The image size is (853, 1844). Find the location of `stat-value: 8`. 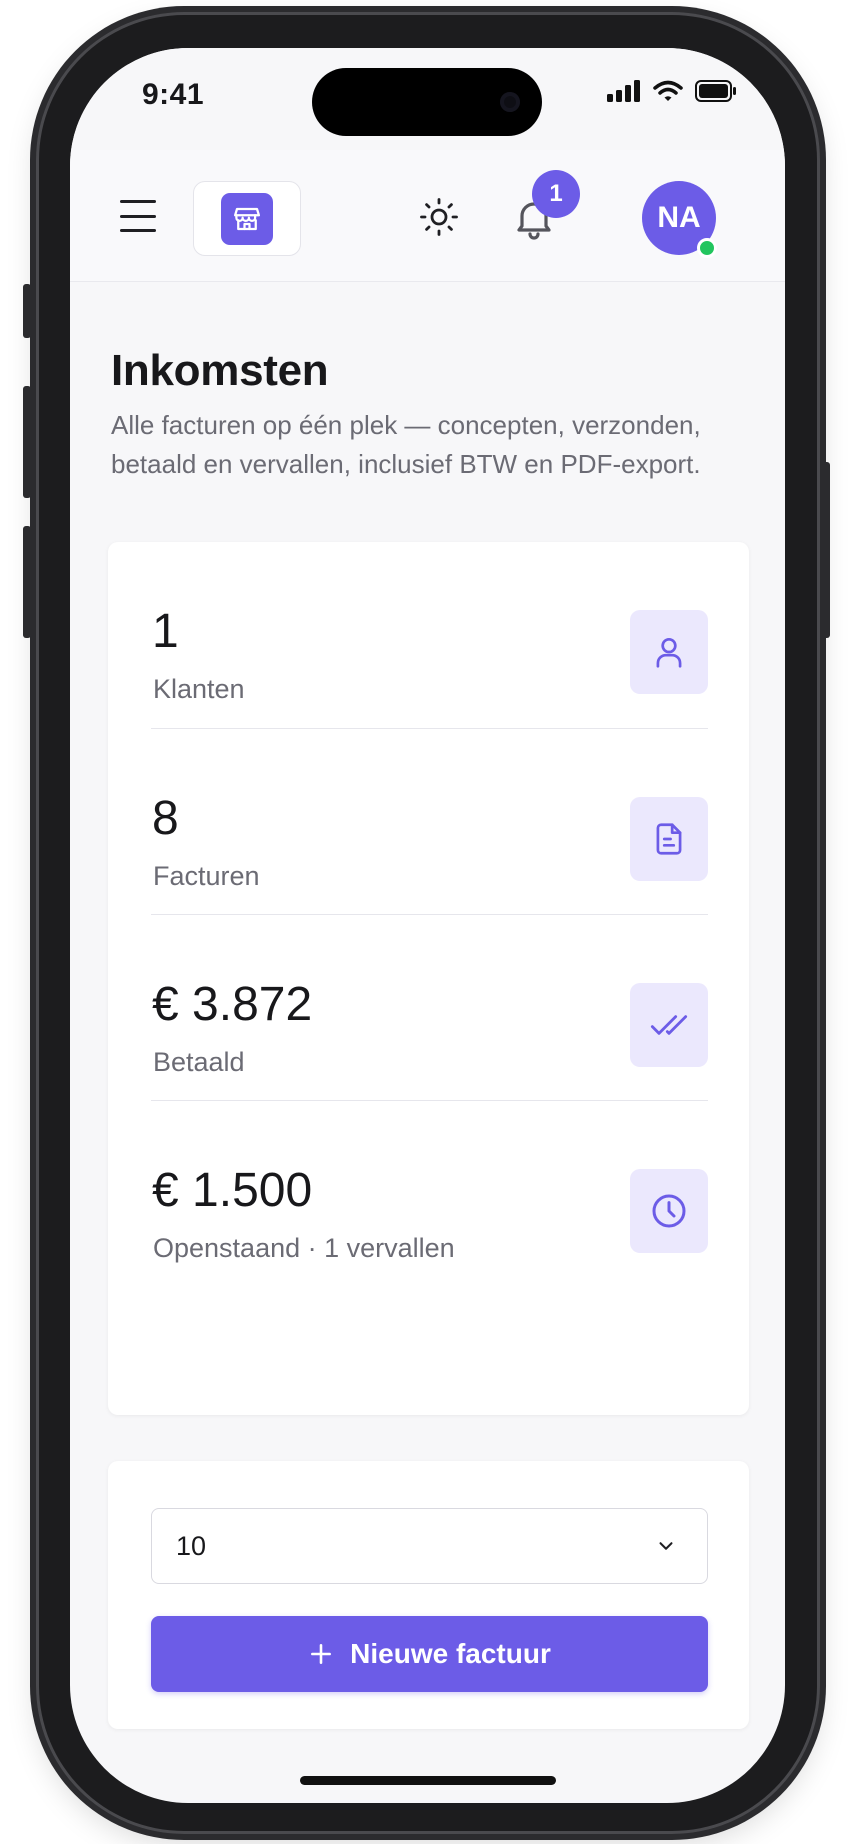

stat-value: 8 is located at coordinates (165, 818).